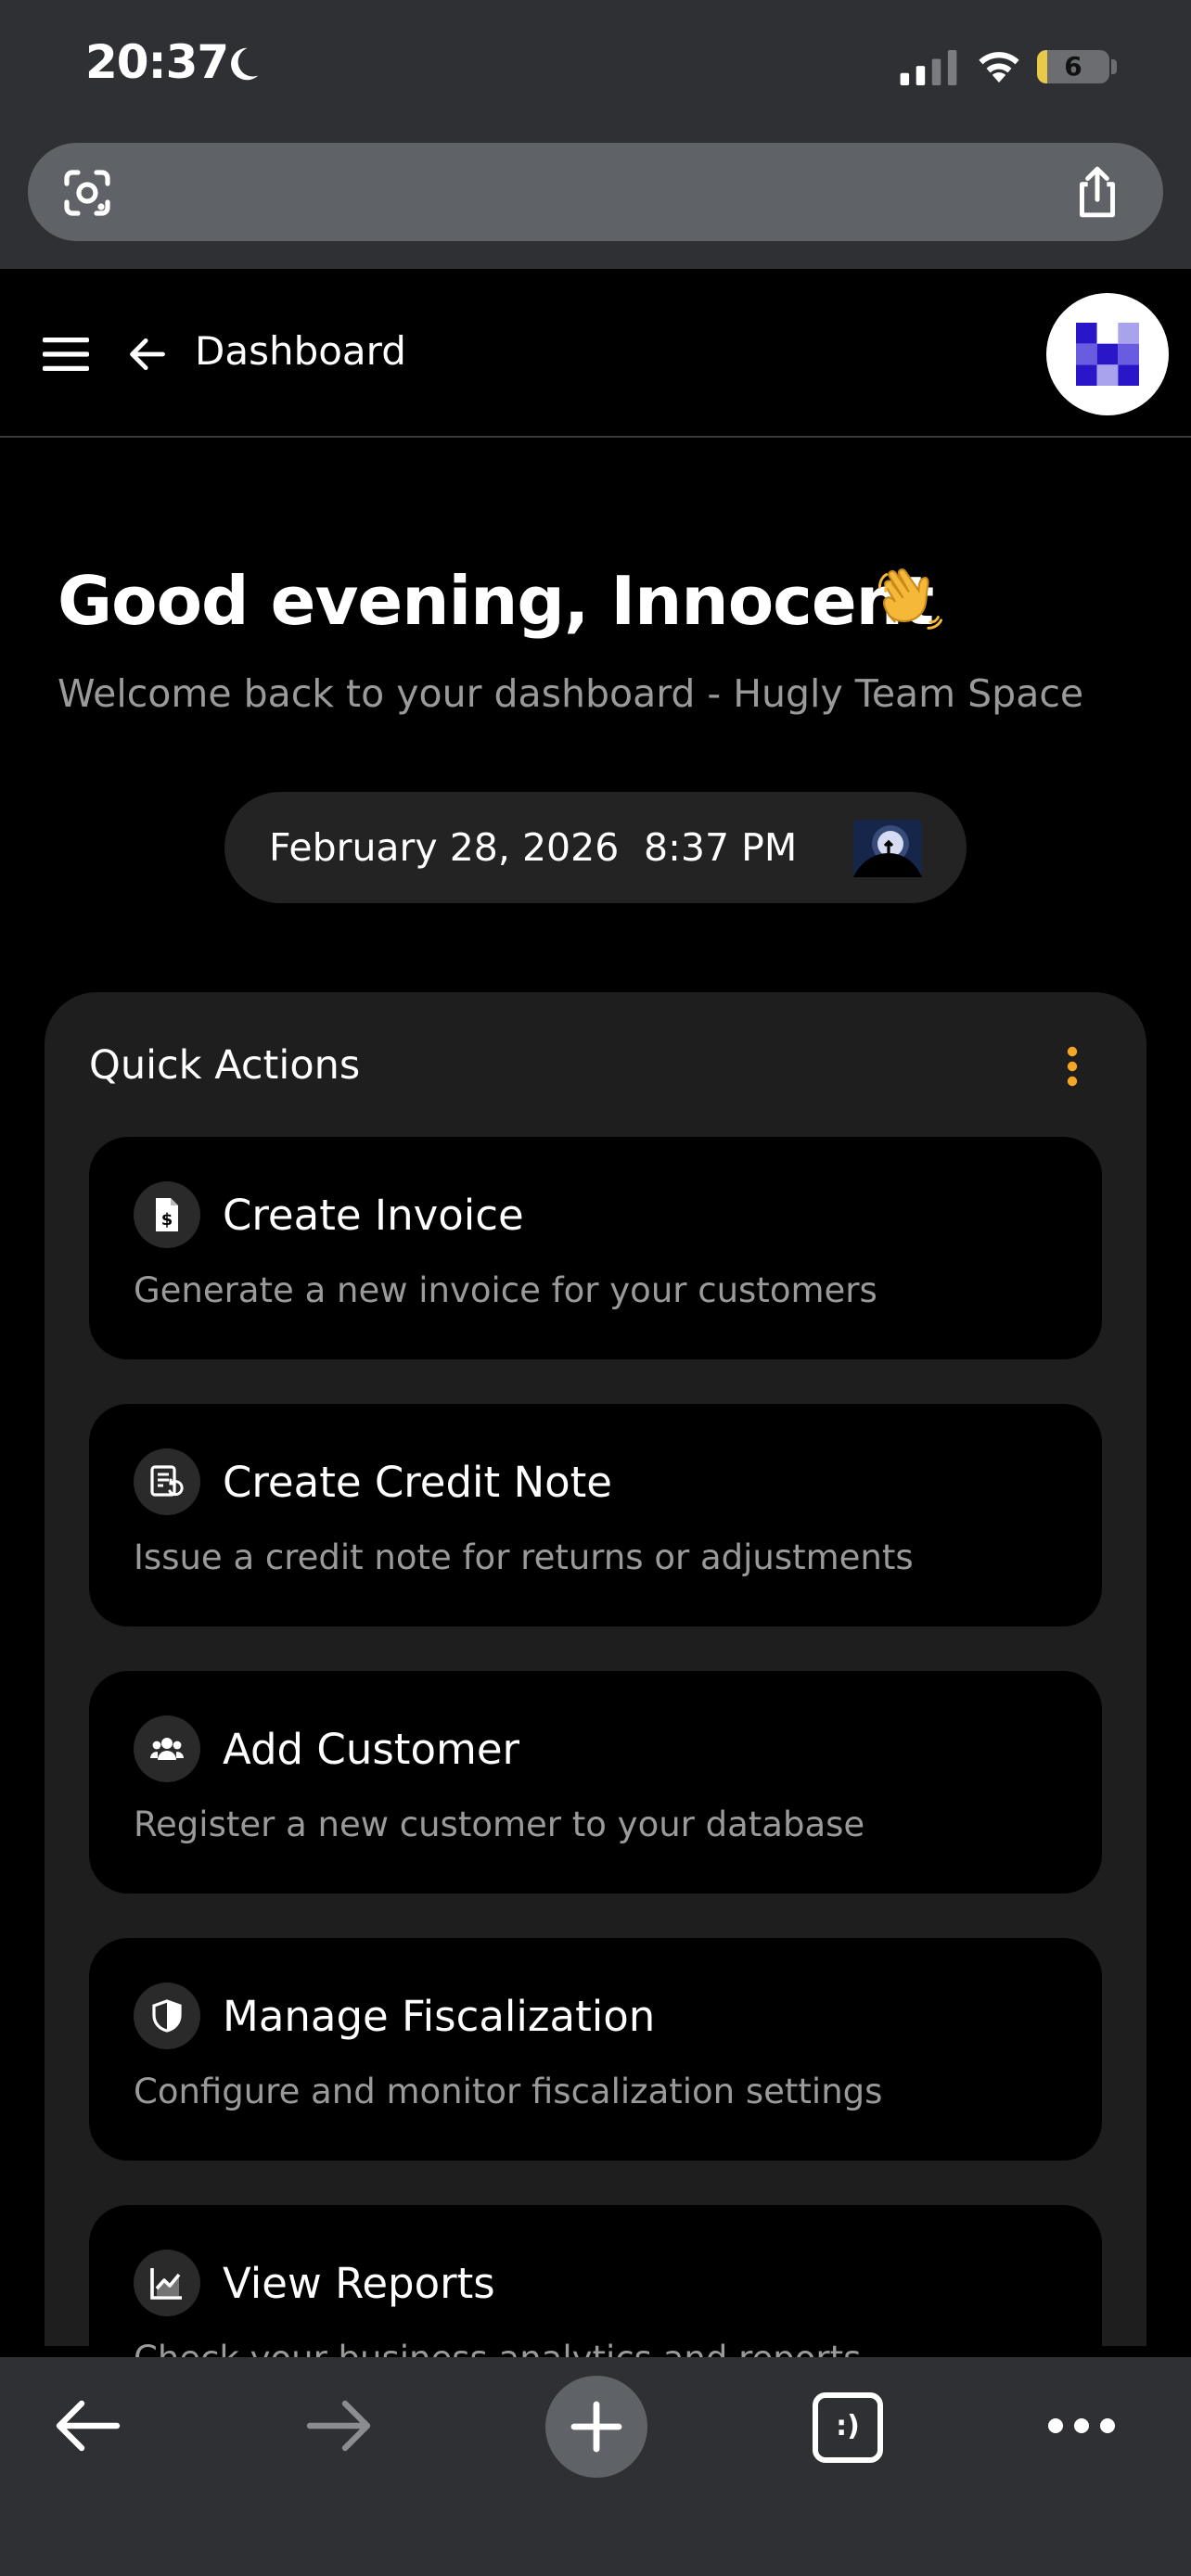  I want to click on shield-icon, so click(167, 2016).